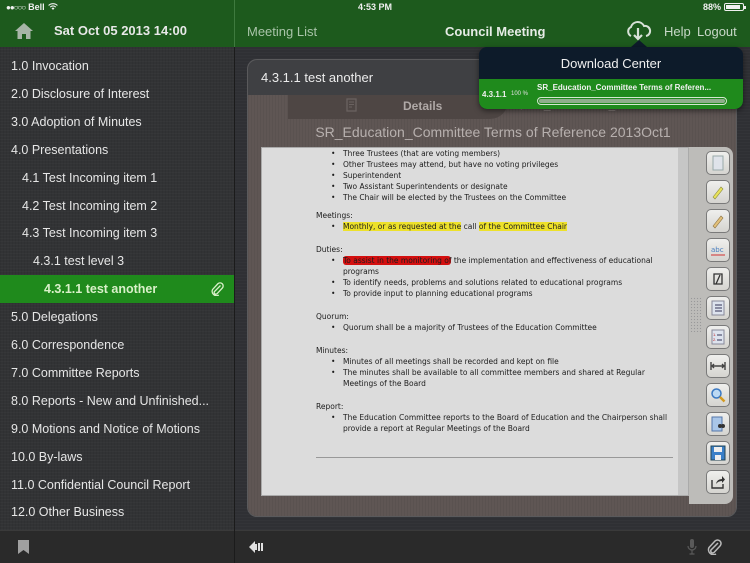 This screenshot has height=563, width=750. Describe the element at coordinates (90, 177) in the screenshot. I see `sidebar-item-label: 4.1 Test Incoming item 1` at that location.